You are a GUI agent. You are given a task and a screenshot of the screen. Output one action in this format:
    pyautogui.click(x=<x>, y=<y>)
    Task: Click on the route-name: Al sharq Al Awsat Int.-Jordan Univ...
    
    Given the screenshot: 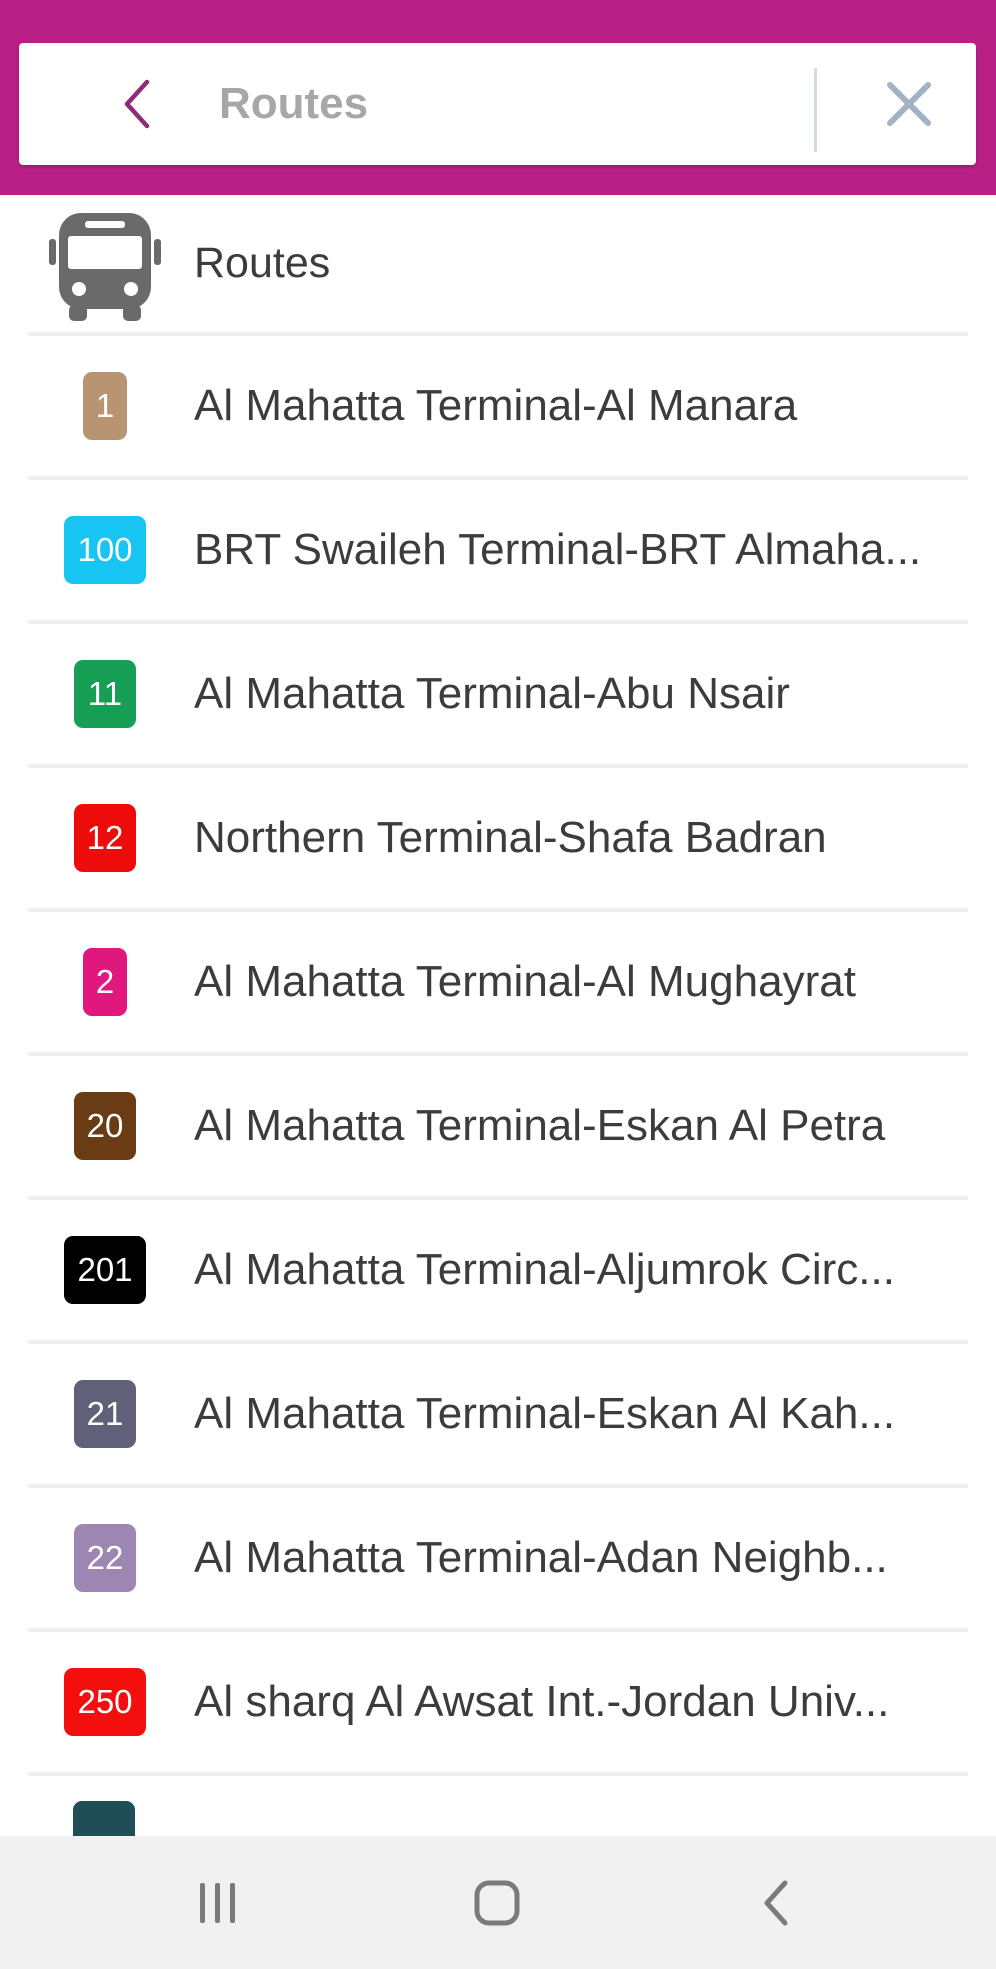 What is the action you would take?
    pyautogui.click(x=542, y=1701)
    